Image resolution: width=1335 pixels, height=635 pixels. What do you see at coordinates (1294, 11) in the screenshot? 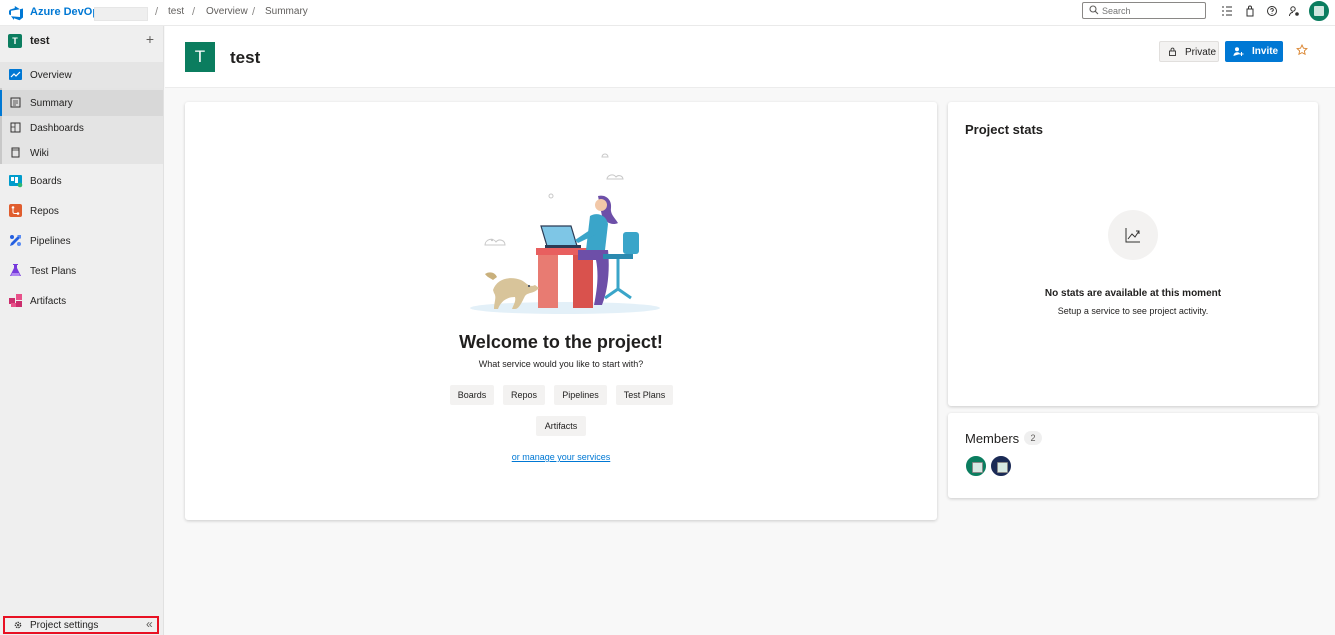
I see `user-settings-icon` at bounding box center [1294, 11].